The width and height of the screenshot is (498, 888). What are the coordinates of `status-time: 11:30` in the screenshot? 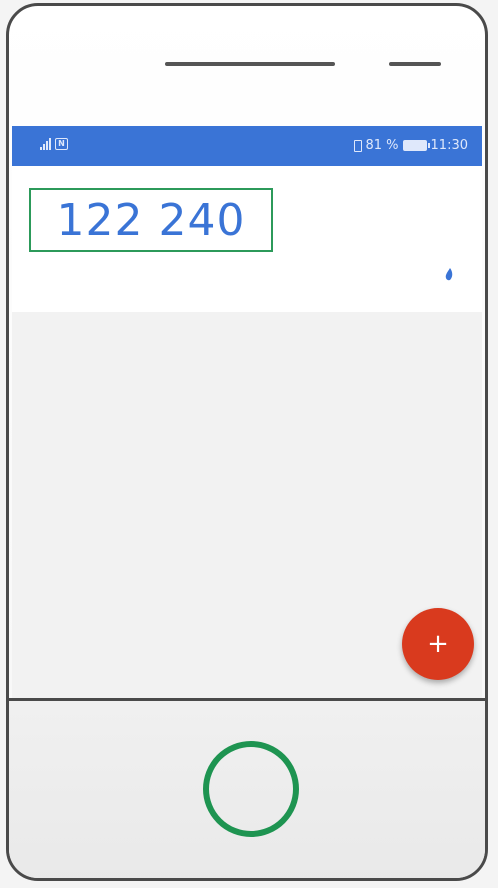 It's located at (449, 145).